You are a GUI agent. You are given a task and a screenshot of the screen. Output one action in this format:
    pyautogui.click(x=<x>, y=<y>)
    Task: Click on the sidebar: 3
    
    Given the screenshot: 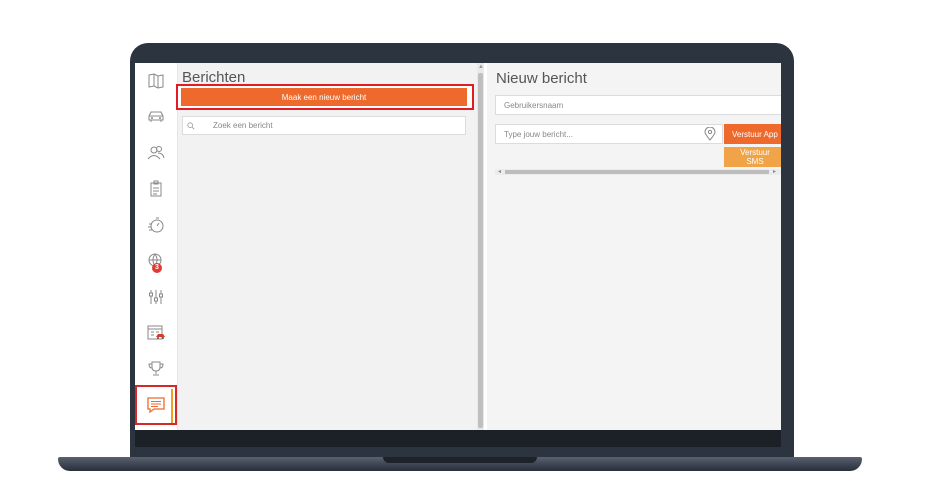 What is the action you would take?
    pyautogui.click(x=156, y=246)
    